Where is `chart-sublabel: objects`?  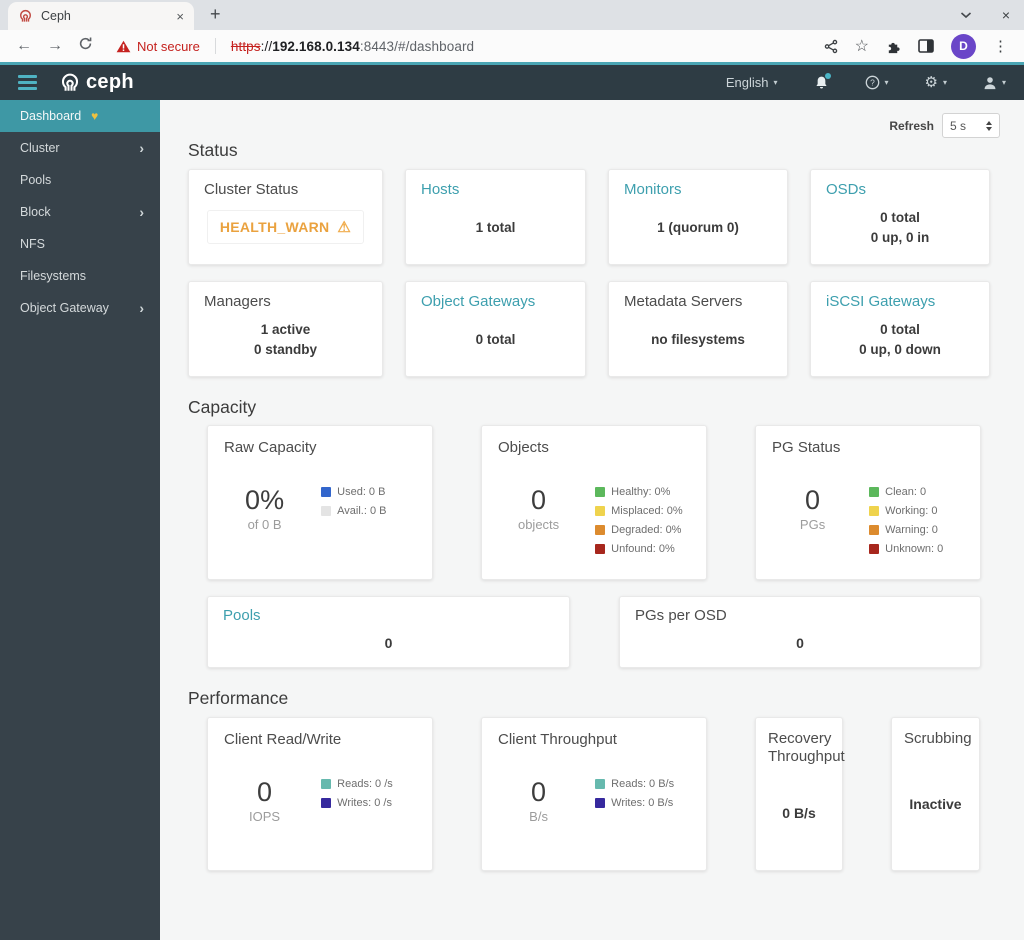
chart-sublabel: objects is located at coordinates (538, 524).